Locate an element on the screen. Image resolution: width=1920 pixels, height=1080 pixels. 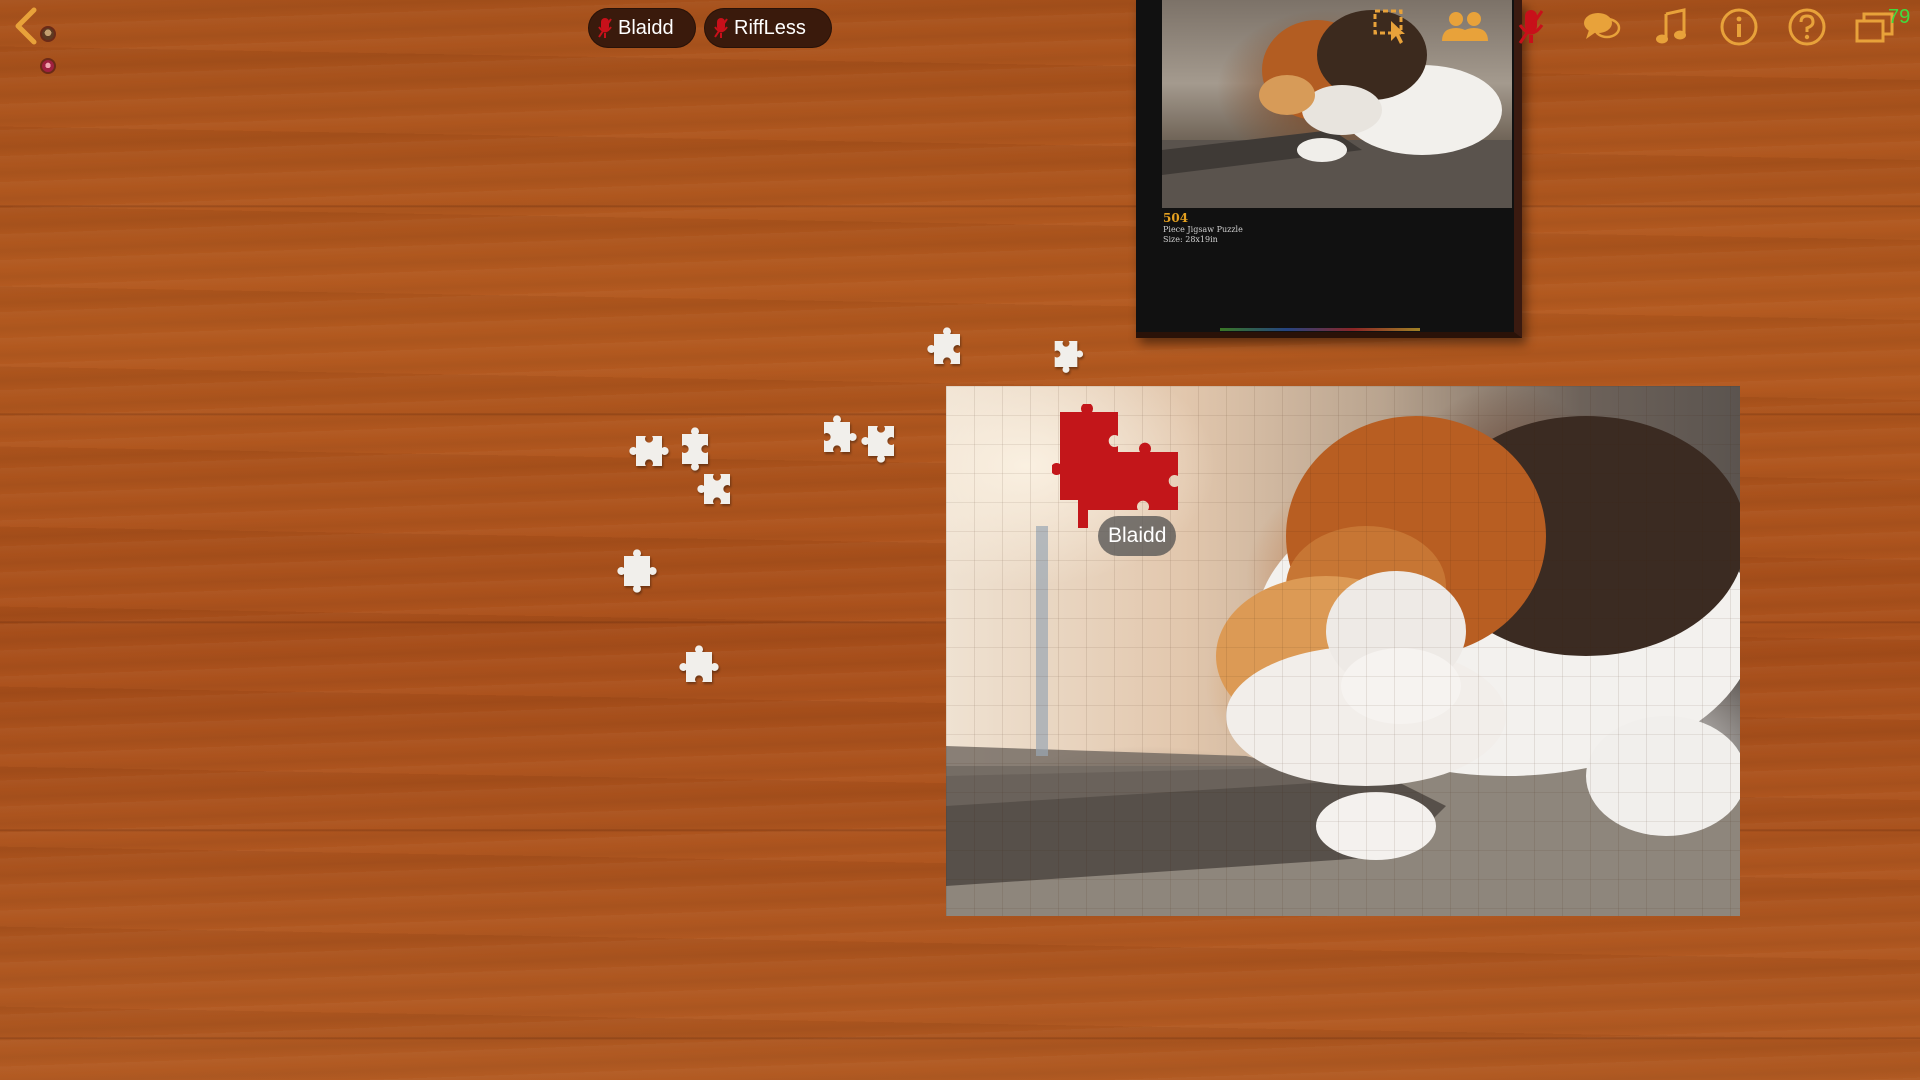
box-desc-line: Size: 28x19in is located at coordinates (1190, 239).